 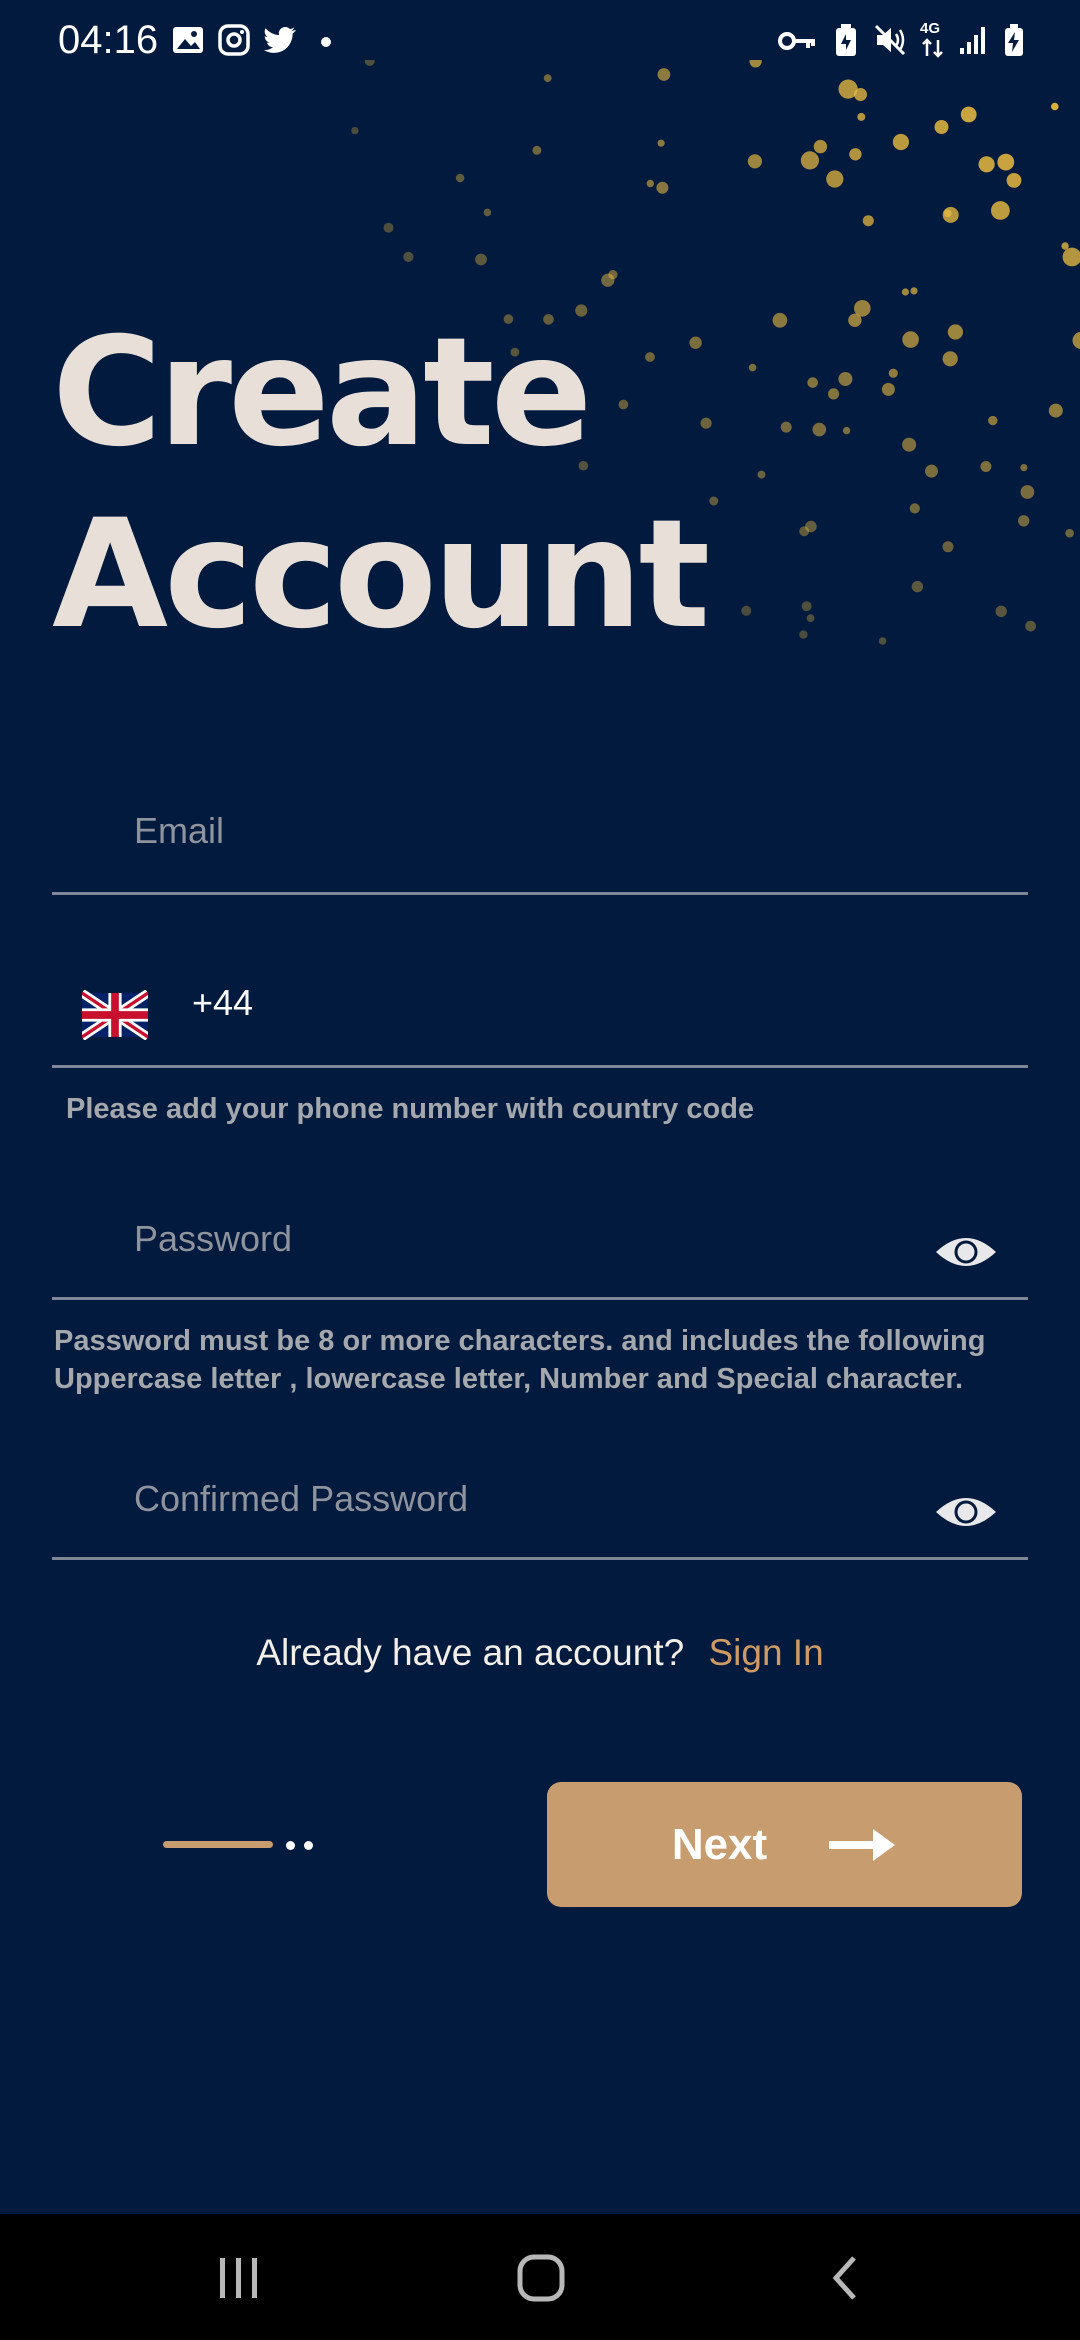 I want to click on back-icon, so click(x=846, y=2278).